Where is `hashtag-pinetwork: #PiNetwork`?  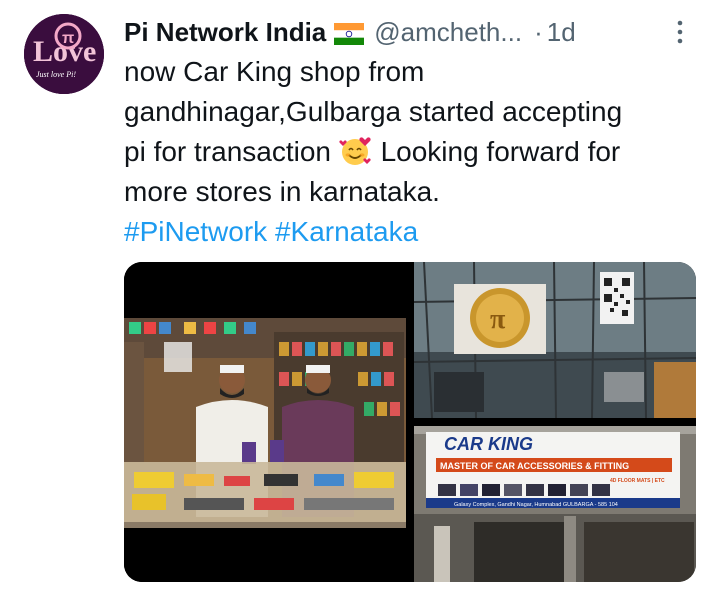
hashtag-pinetwork: #PiNetwork is located at coordinates (195, 231).